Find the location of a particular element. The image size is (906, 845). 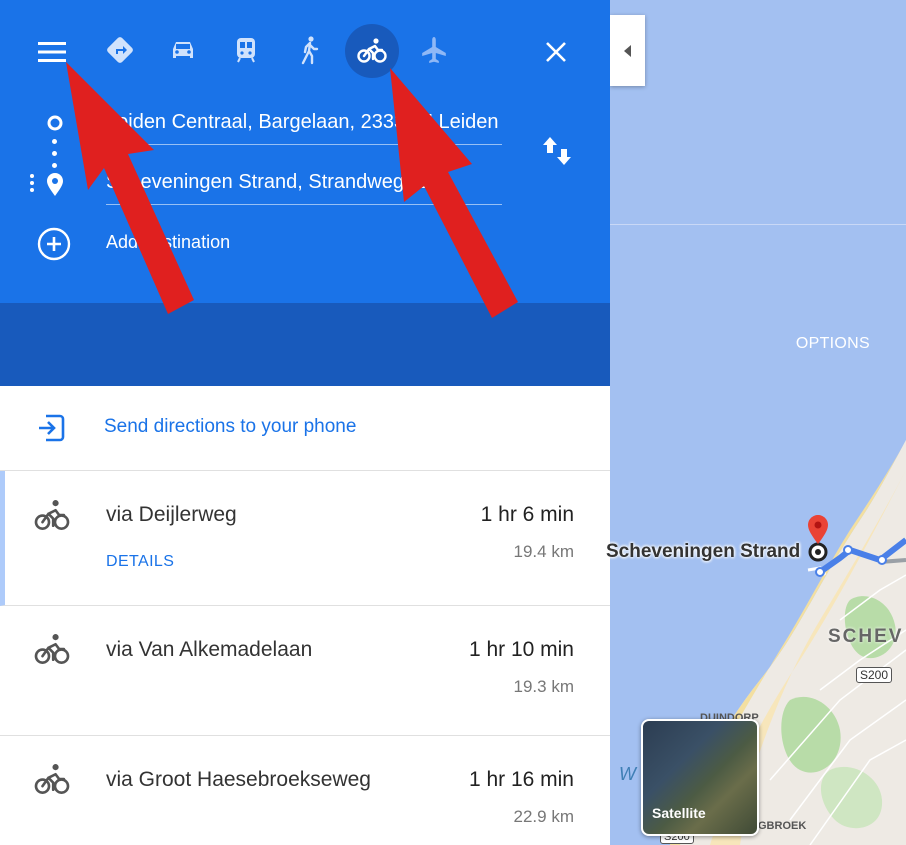

close-icon is located at coordinates (556, 52).